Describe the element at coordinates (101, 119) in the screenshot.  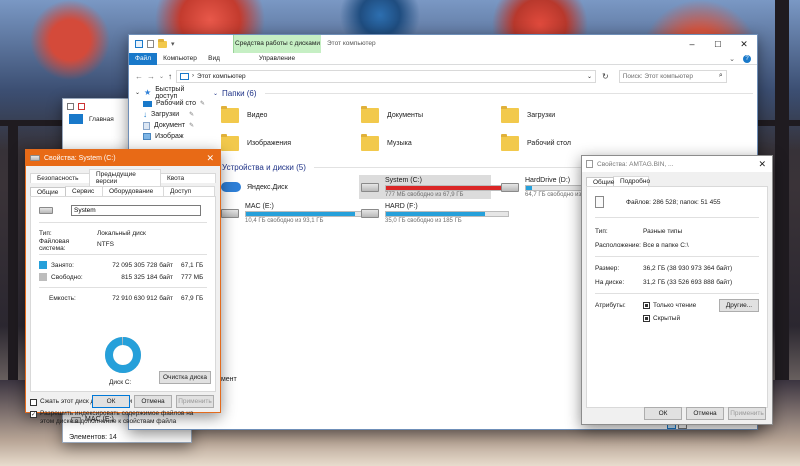
I see `back-ribbon-tab-home: Главная` at that location.